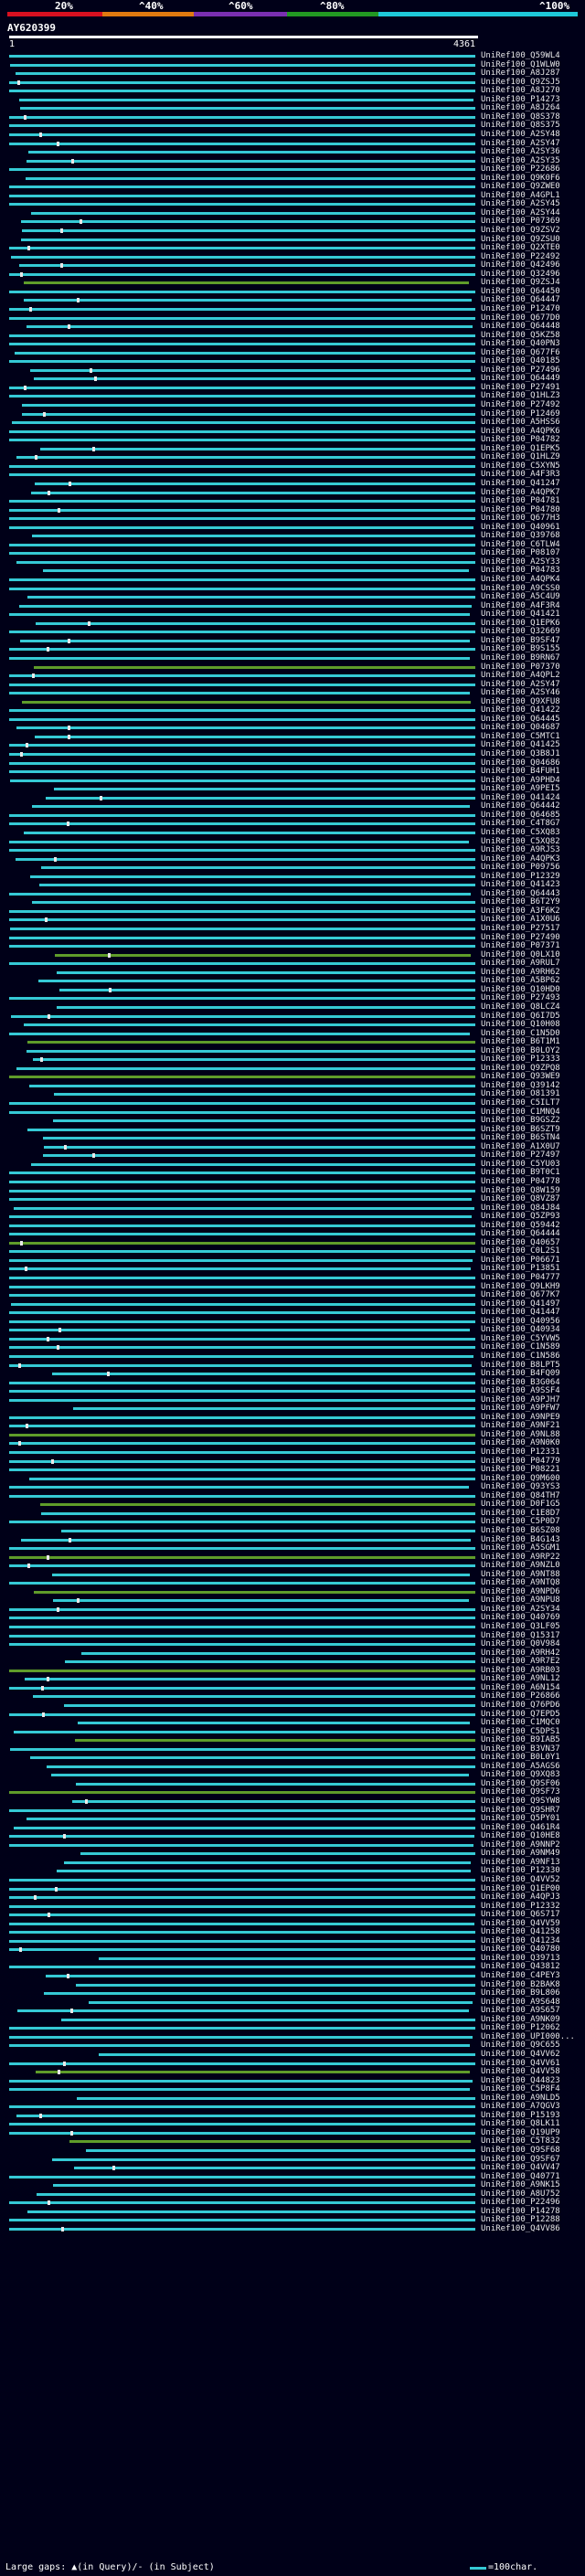  Describe the element at coordinates (478, 2568) in the screenshot. I see `scale-swatch` at that location.